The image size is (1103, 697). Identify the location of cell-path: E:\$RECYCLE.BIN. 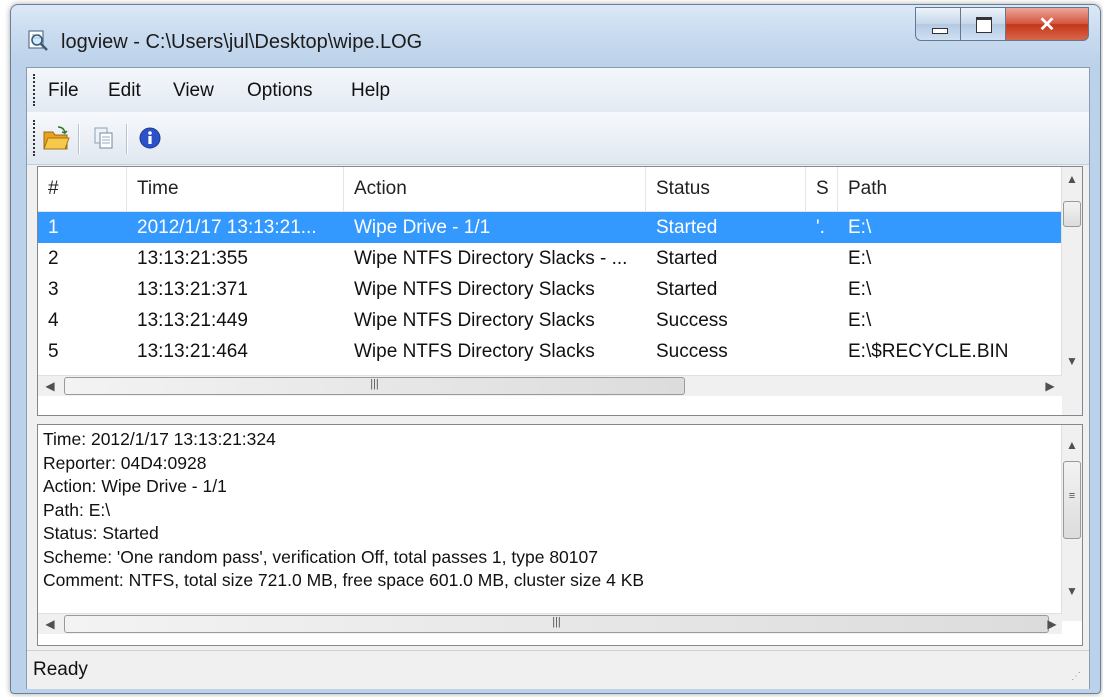
(928, 351).